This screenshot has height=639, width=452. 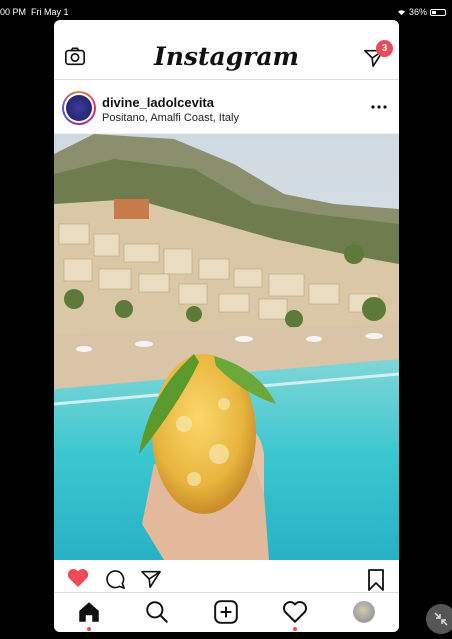 What do you see at coordinates (115, 579) in the screenshot?
I see `comment-icon` at bounding box center [115, 579].